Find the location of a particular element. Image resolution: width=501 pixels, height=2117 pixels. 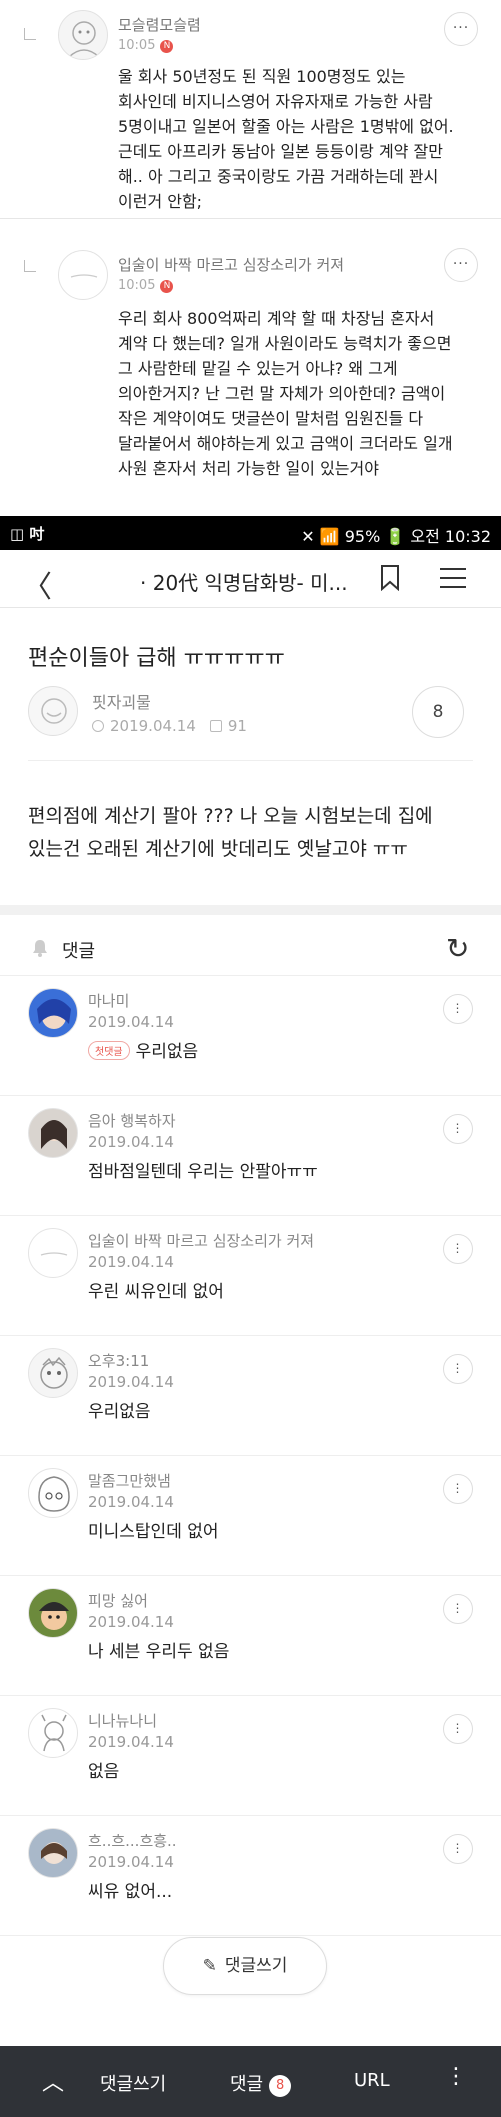

bottom-toolbar: ︿ 댓글쓰기 댓글 8 URL ⋮ is located at coordinates (250, 2081).